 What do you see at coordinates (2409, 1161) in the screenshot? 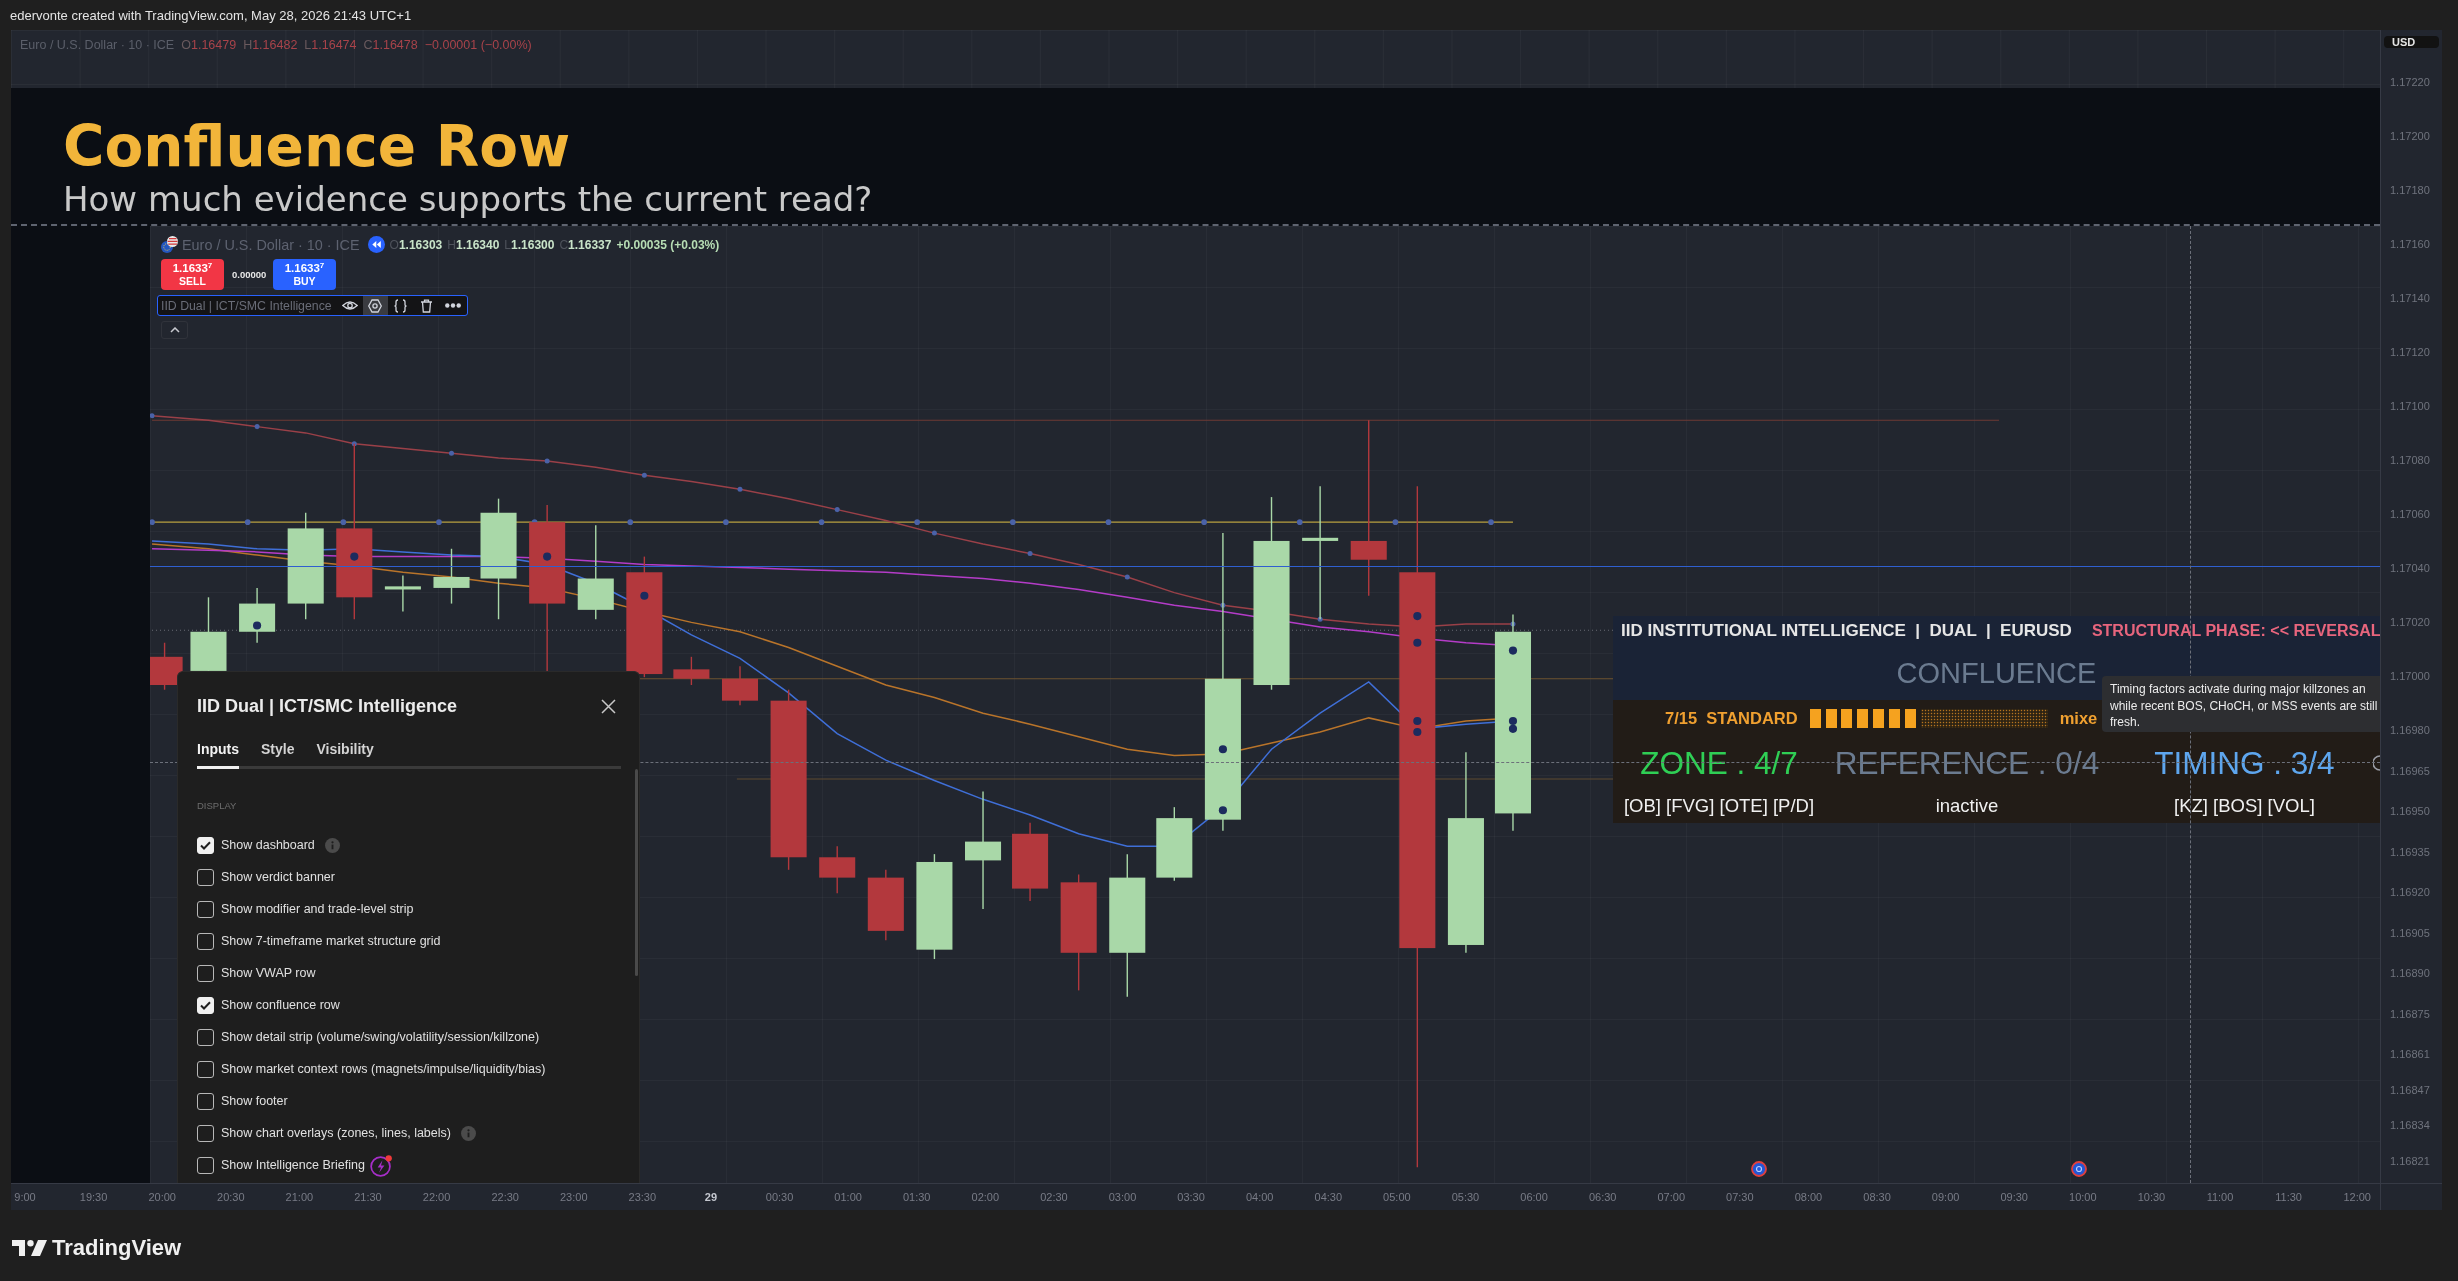
I see `price-label: 1.16821` at bounding box center [2409, 1161].